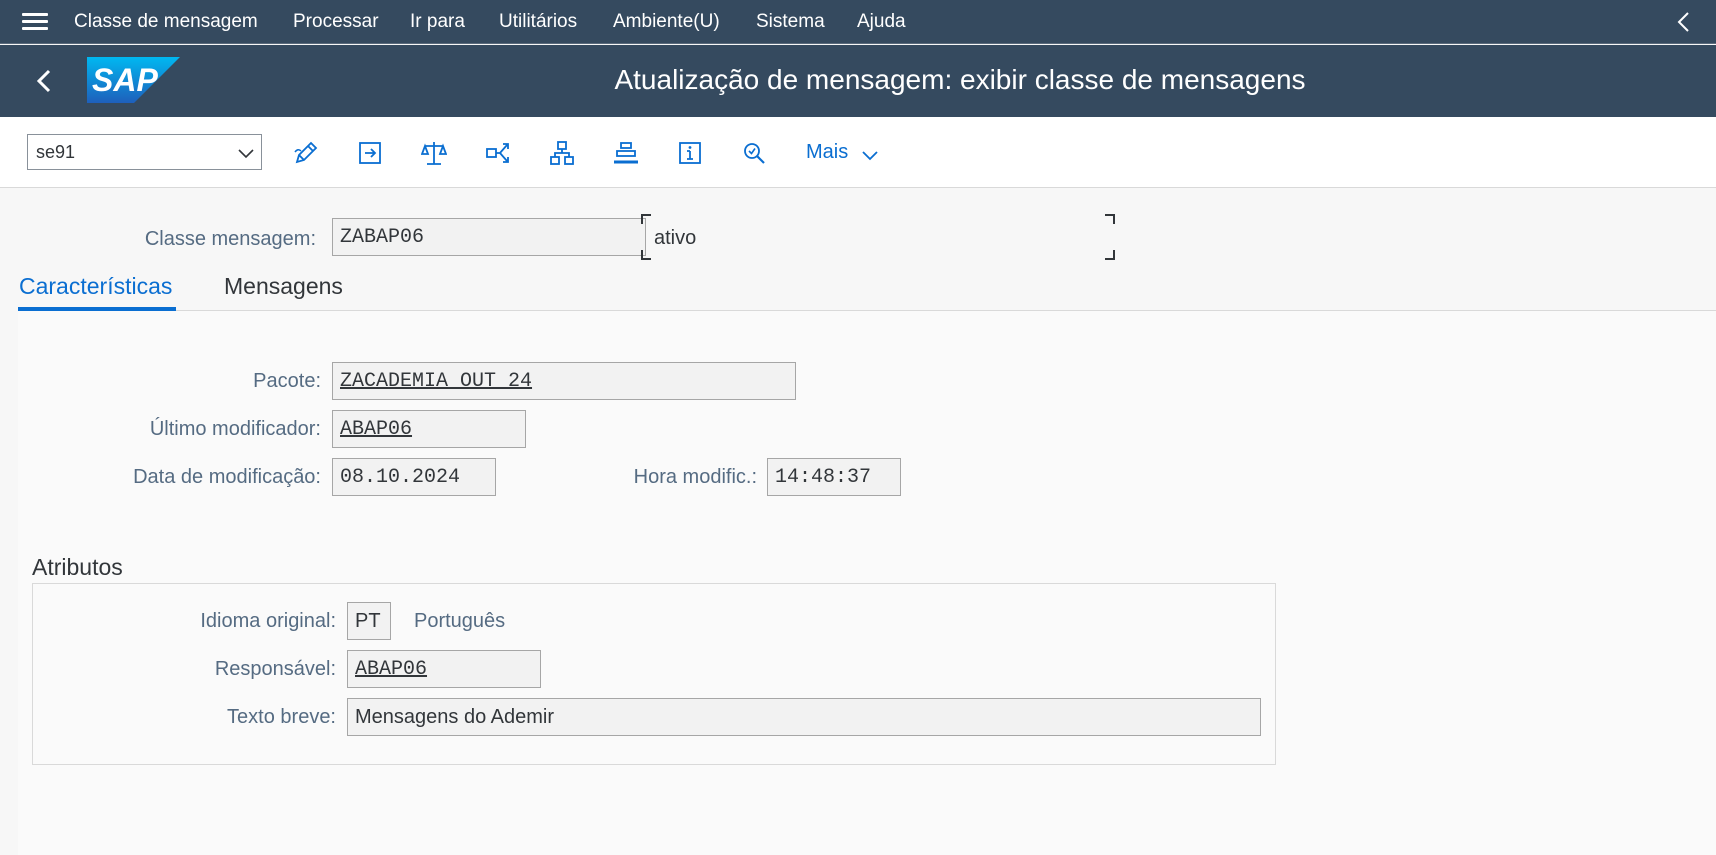 This screenshot has width=1716, height=855. What do you see at coordinates (455, 717) in the screenshot?
I see `short-text-value: Mensagens do Ademir` at bounding box center [455, 717].